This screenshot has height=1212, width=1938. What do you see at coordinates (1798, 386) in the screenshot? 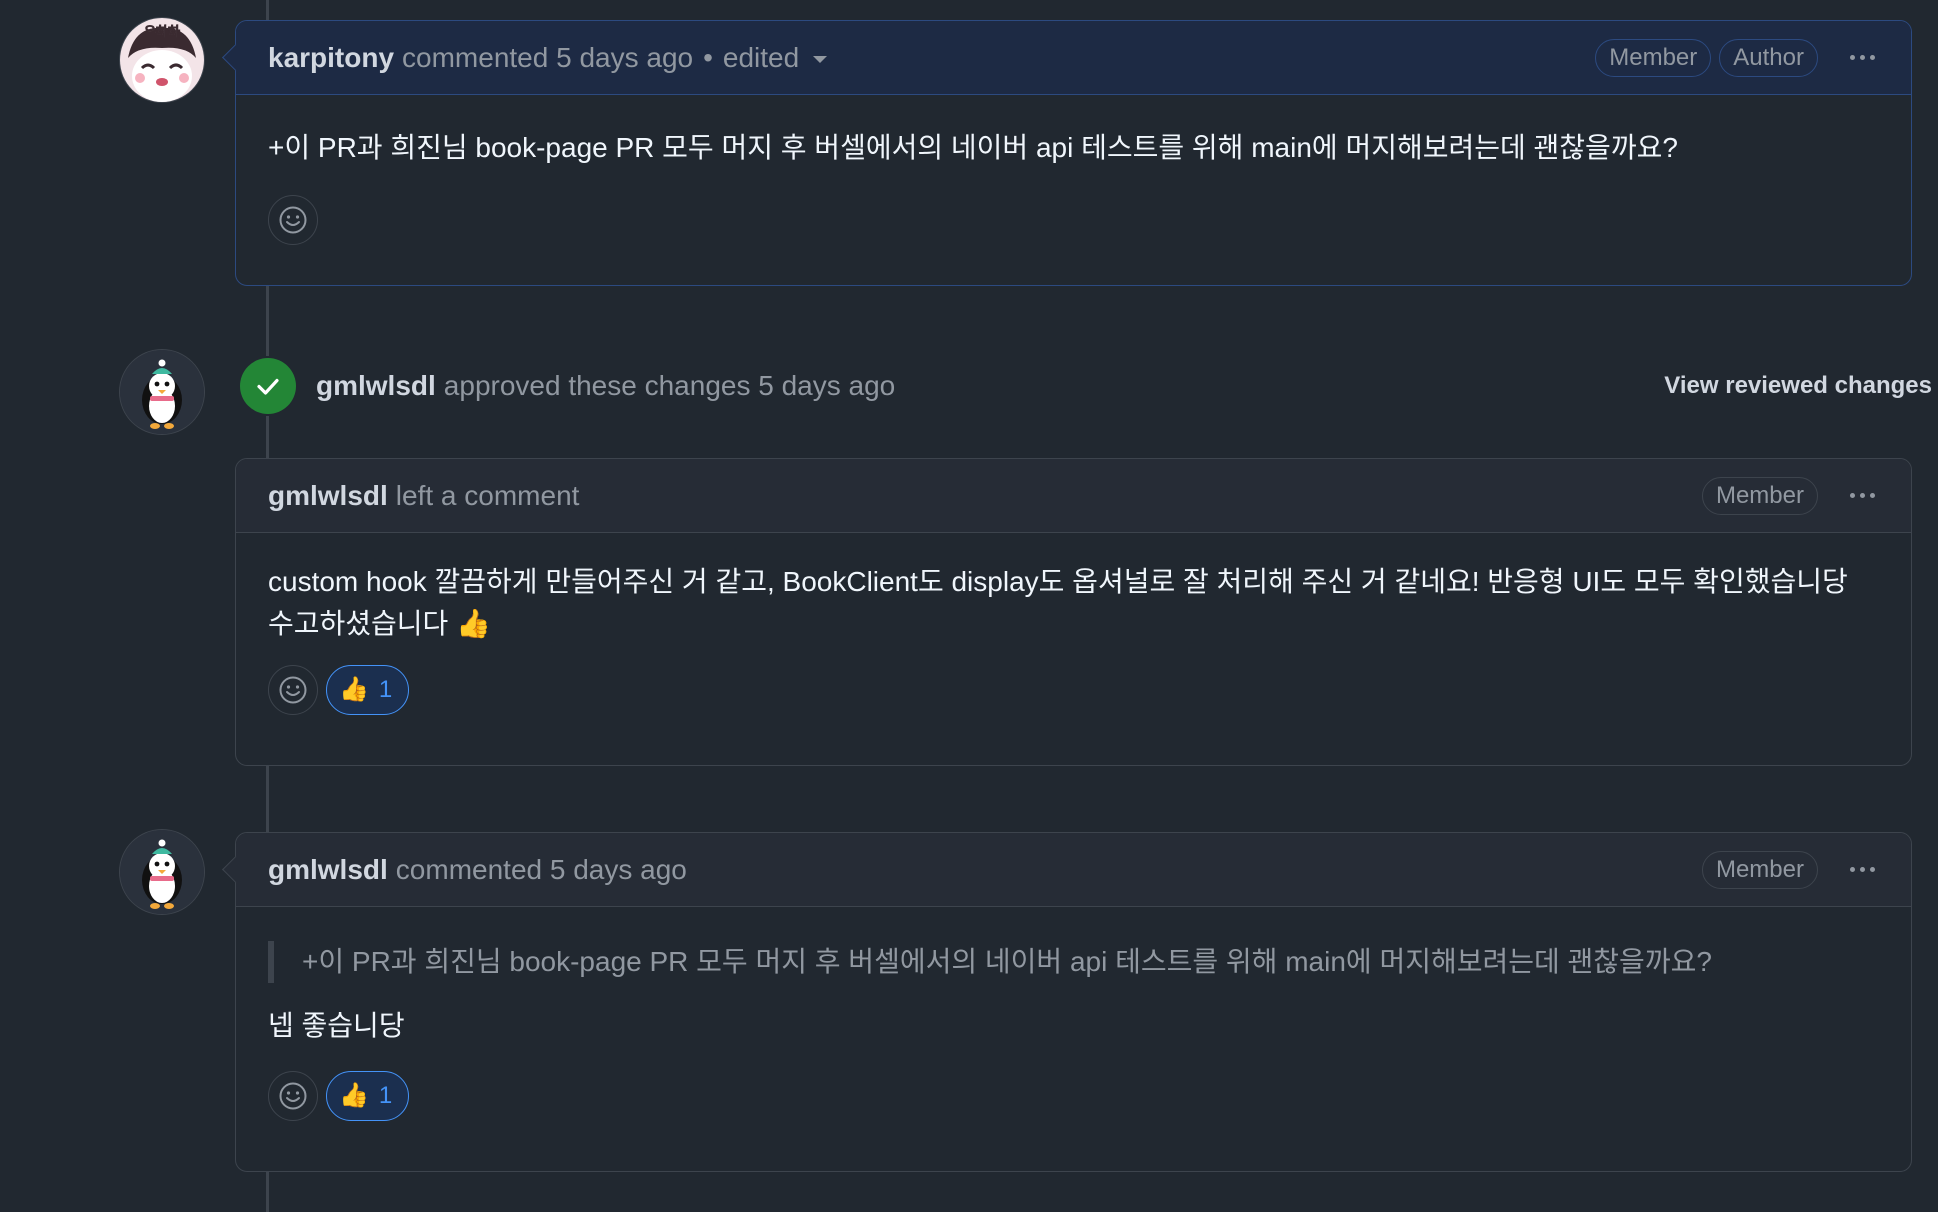
I see `view-reviewed-changes-link: View reviewed changes` at bounding box center [1798, 386].